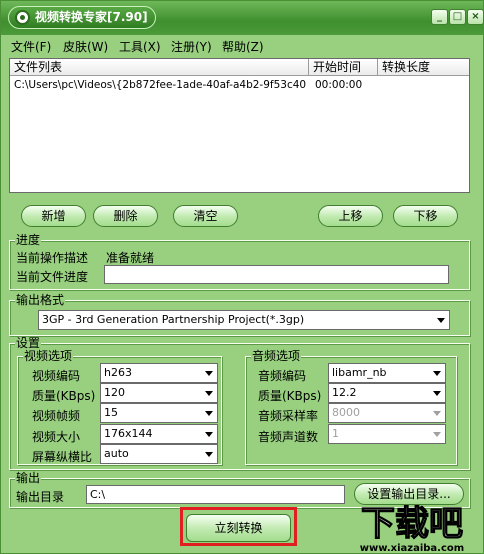 The width and height of the screenshot is (484, 554). What do you see at coordinates (276, 274) in the screenshot?
I see `file-progress-bar` at bounding box center [276, 274].